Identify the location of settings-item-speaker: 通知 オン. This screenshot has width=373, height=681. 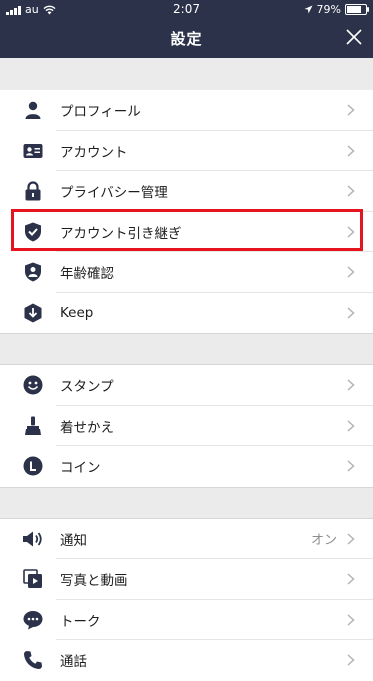
(186, 539).